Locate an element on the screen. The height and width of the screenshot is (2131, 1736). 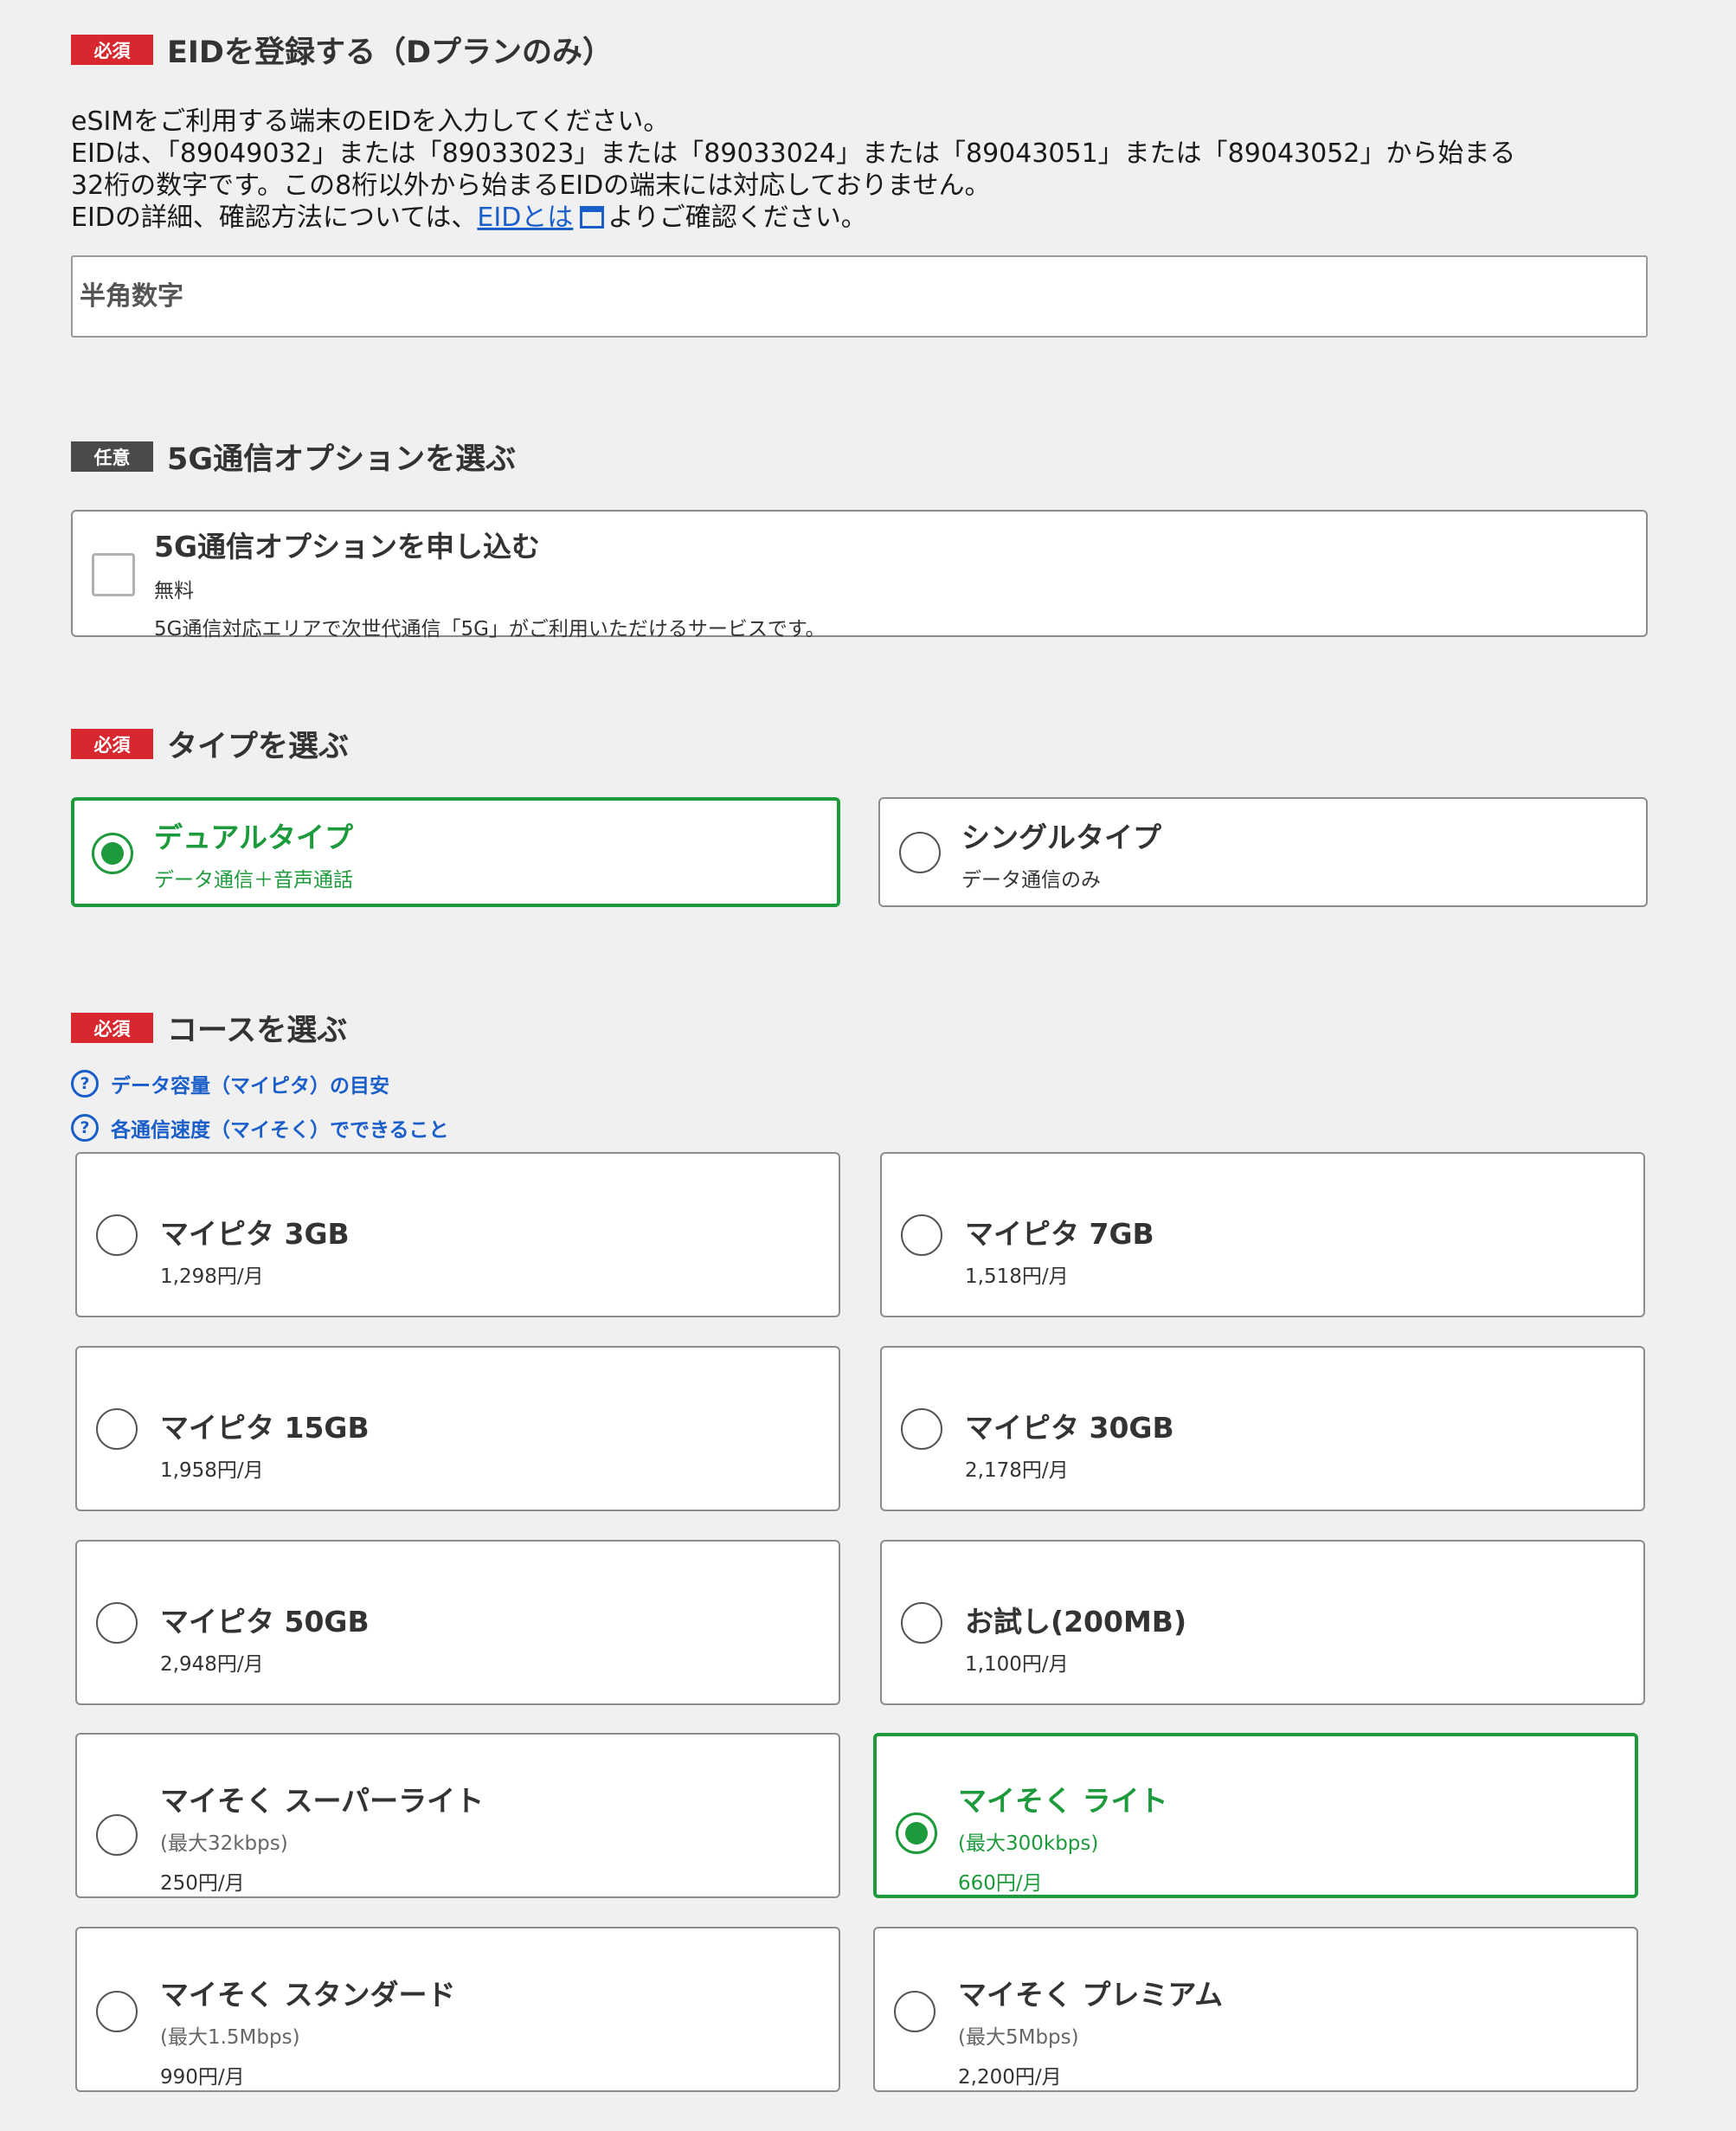
help-link-data-capacity: ? データ容量（マイピタ）の目安 is located at coordinates (230, 1083).